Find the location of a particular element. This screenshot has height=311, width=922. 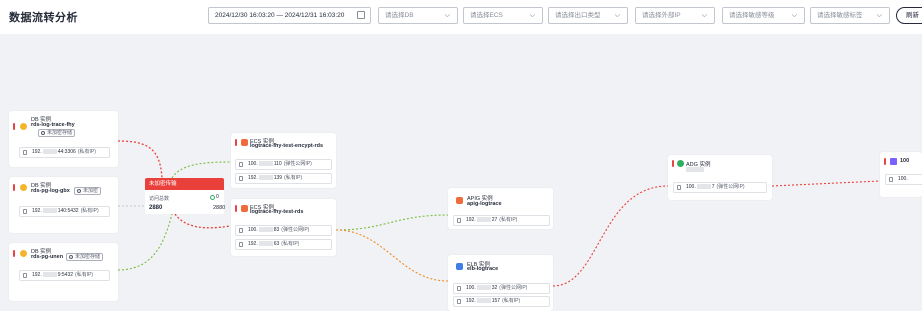

node-name: 100 is located at coordinates (905, 161).